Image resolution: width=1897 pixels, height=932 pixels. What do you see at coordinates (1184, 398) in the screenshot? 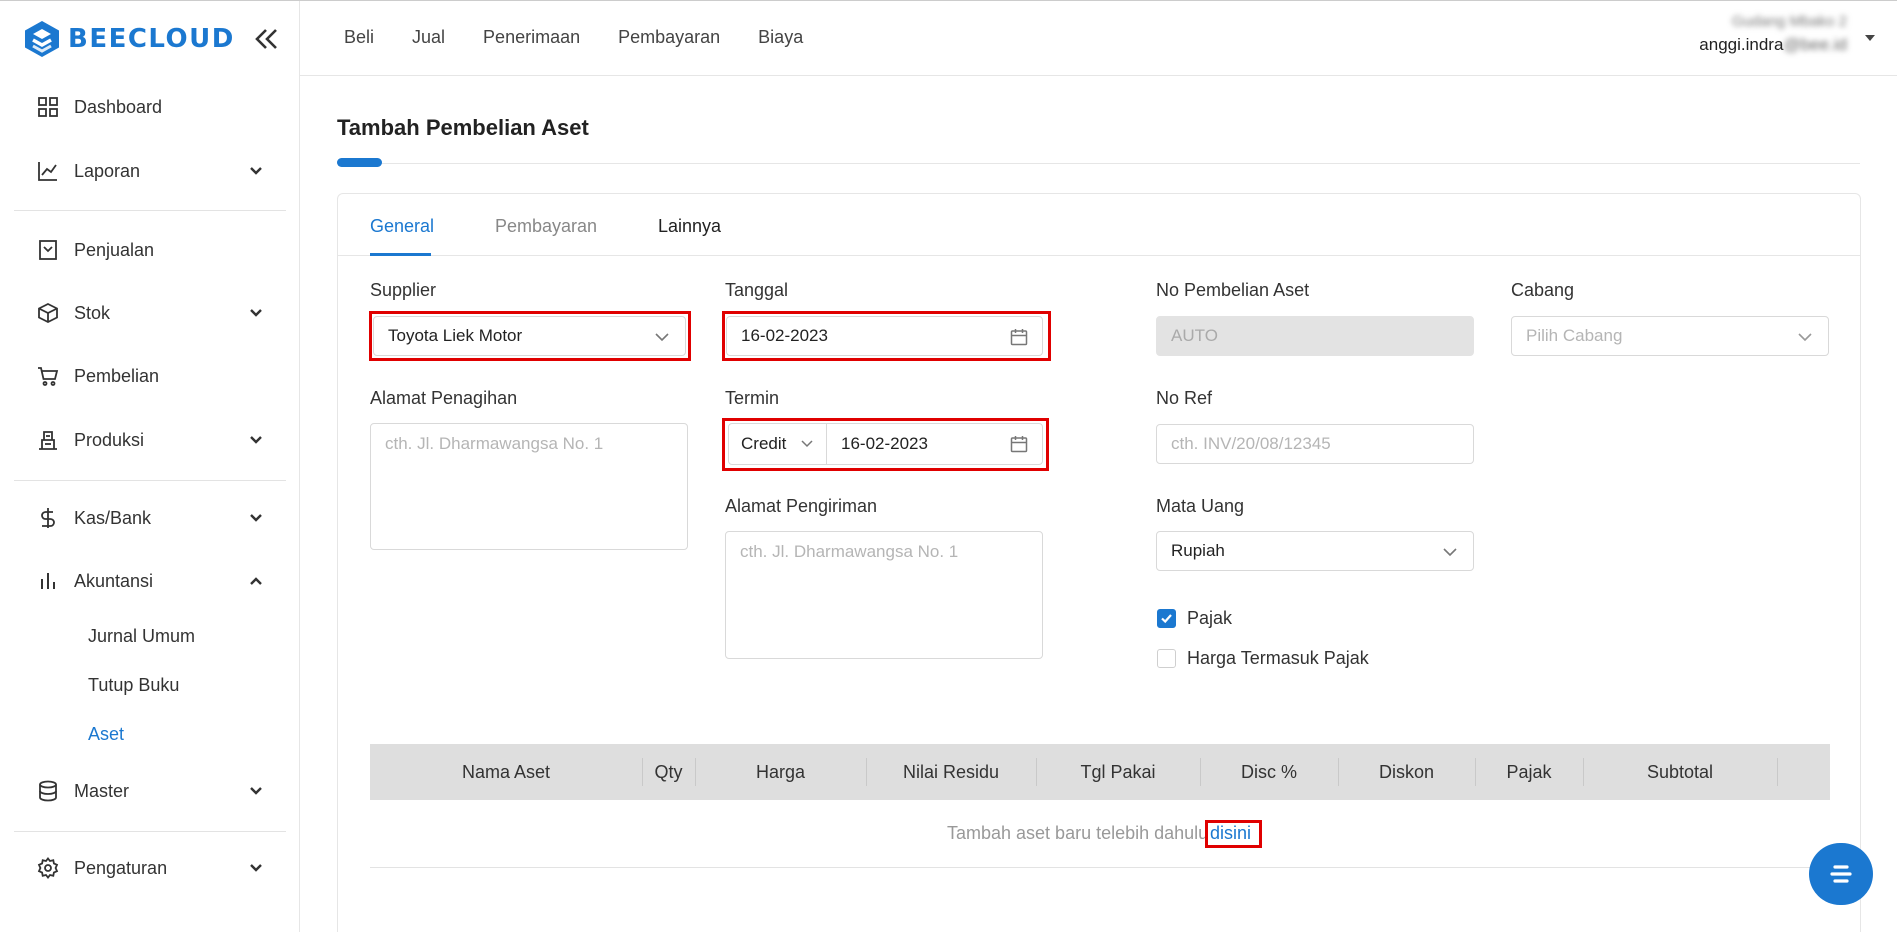
I see `no-ref-label: No Ref` at bounding box center [1184, 398].